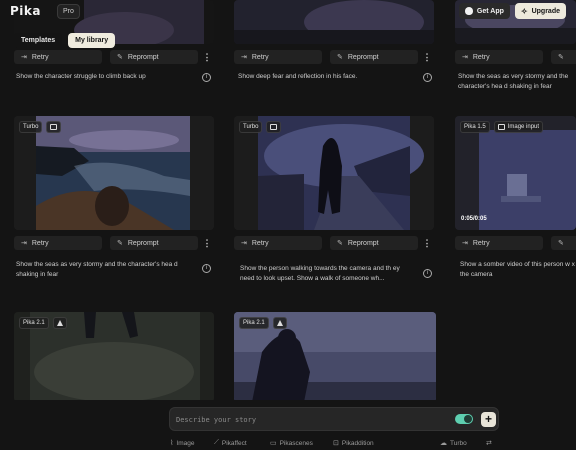 This screenshot has height=450, width=576. Describe the element at coordinates (92, 40) in the screenshot. I see `tab-my-library: My library` at that location.